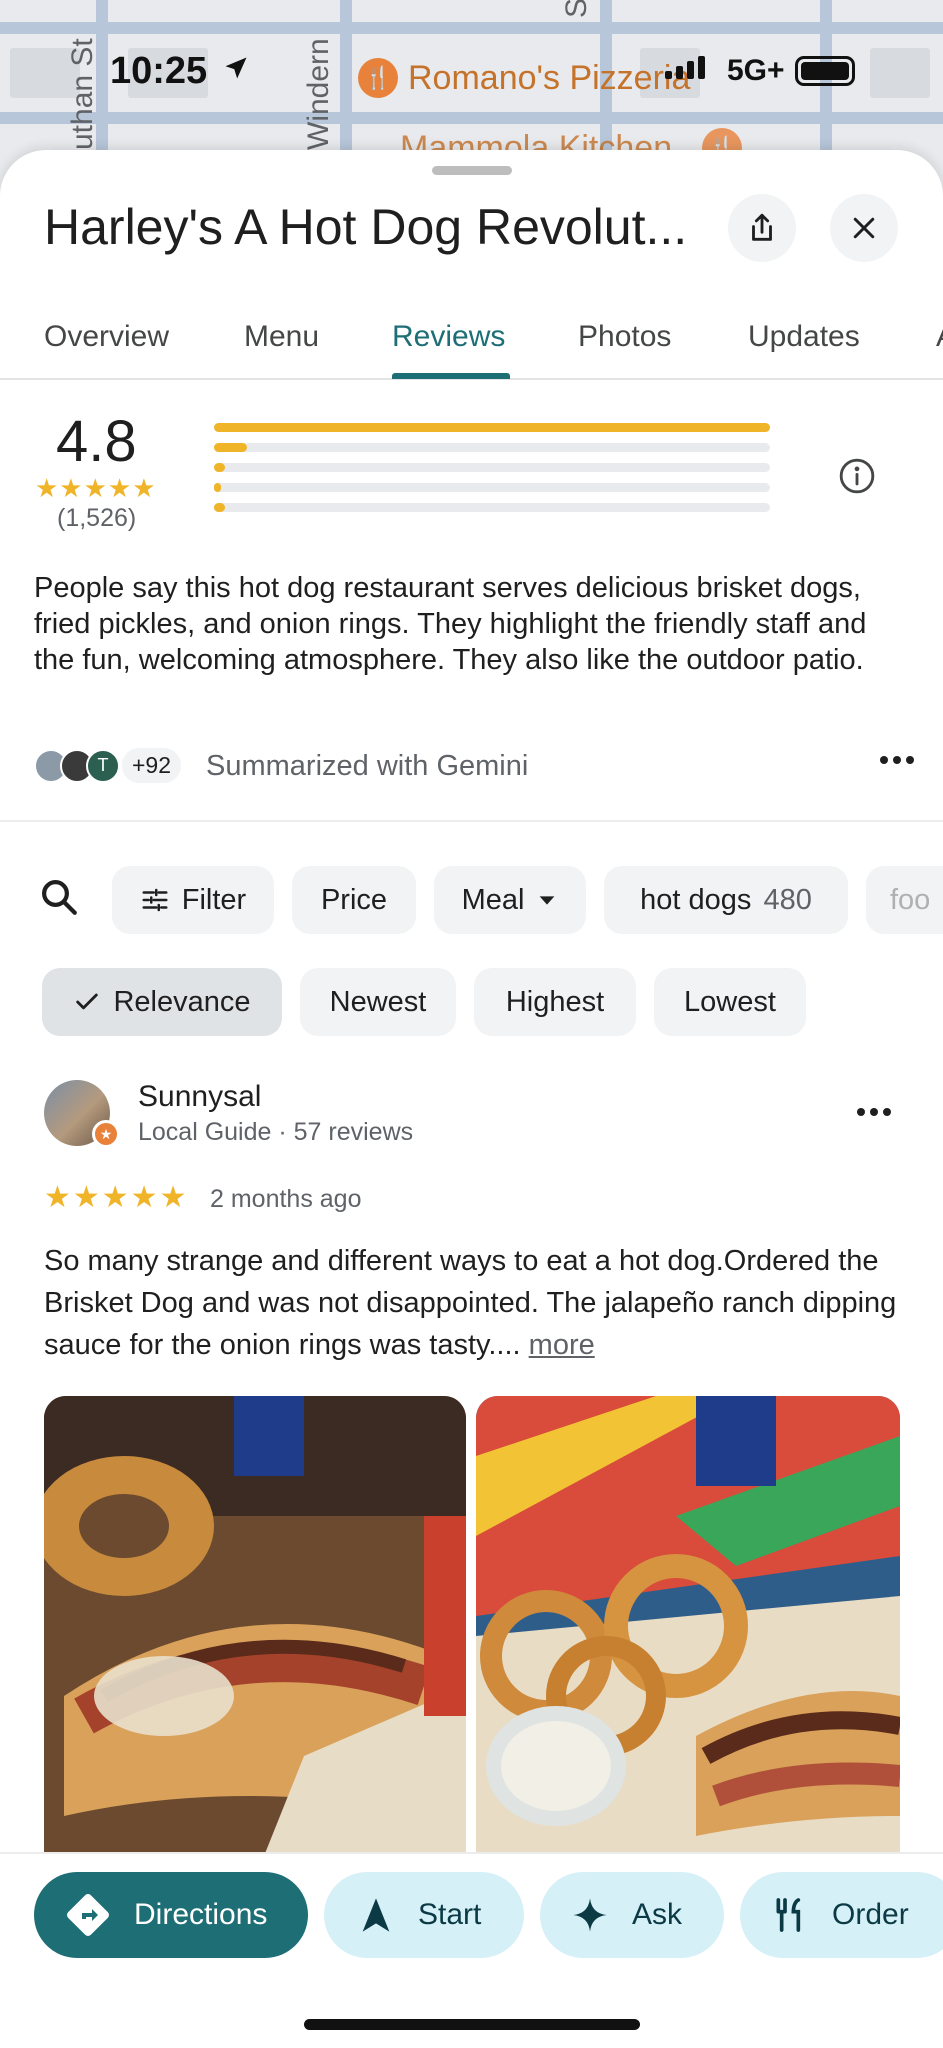 This screenshot has width=943, height=2048. I want to click on ask-button: Ask, so click(632, 1915).